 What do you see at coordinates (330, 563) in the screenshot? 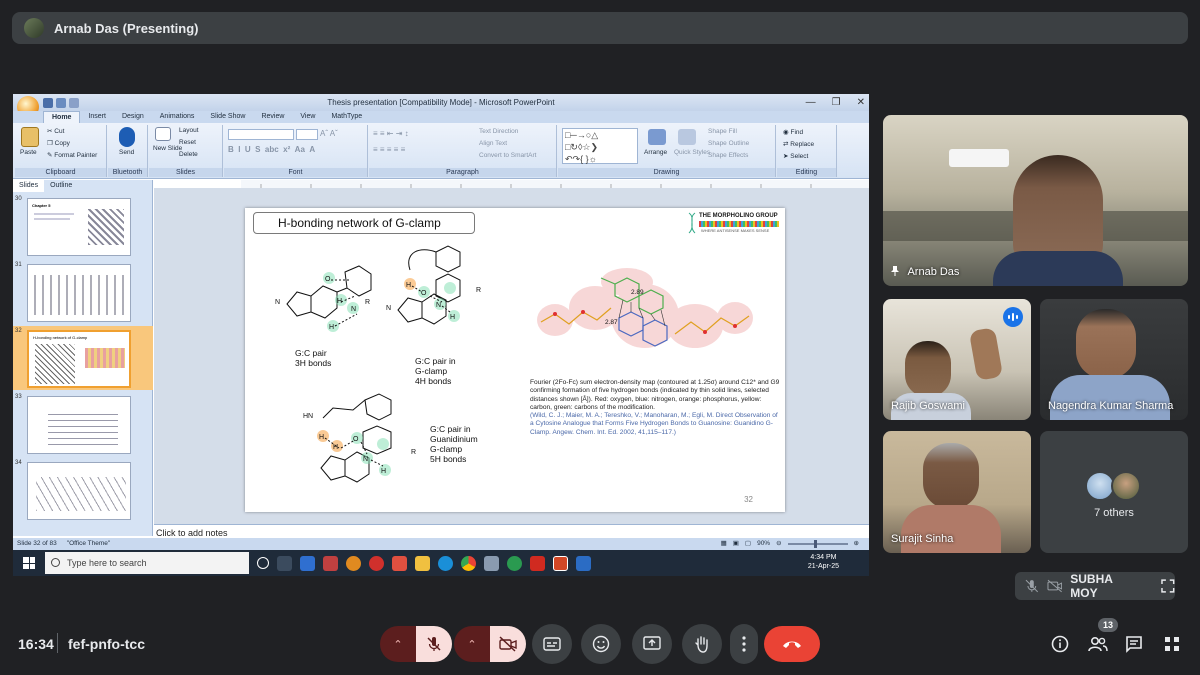
I see `app-icon-red` at bounding box center [330, 563].